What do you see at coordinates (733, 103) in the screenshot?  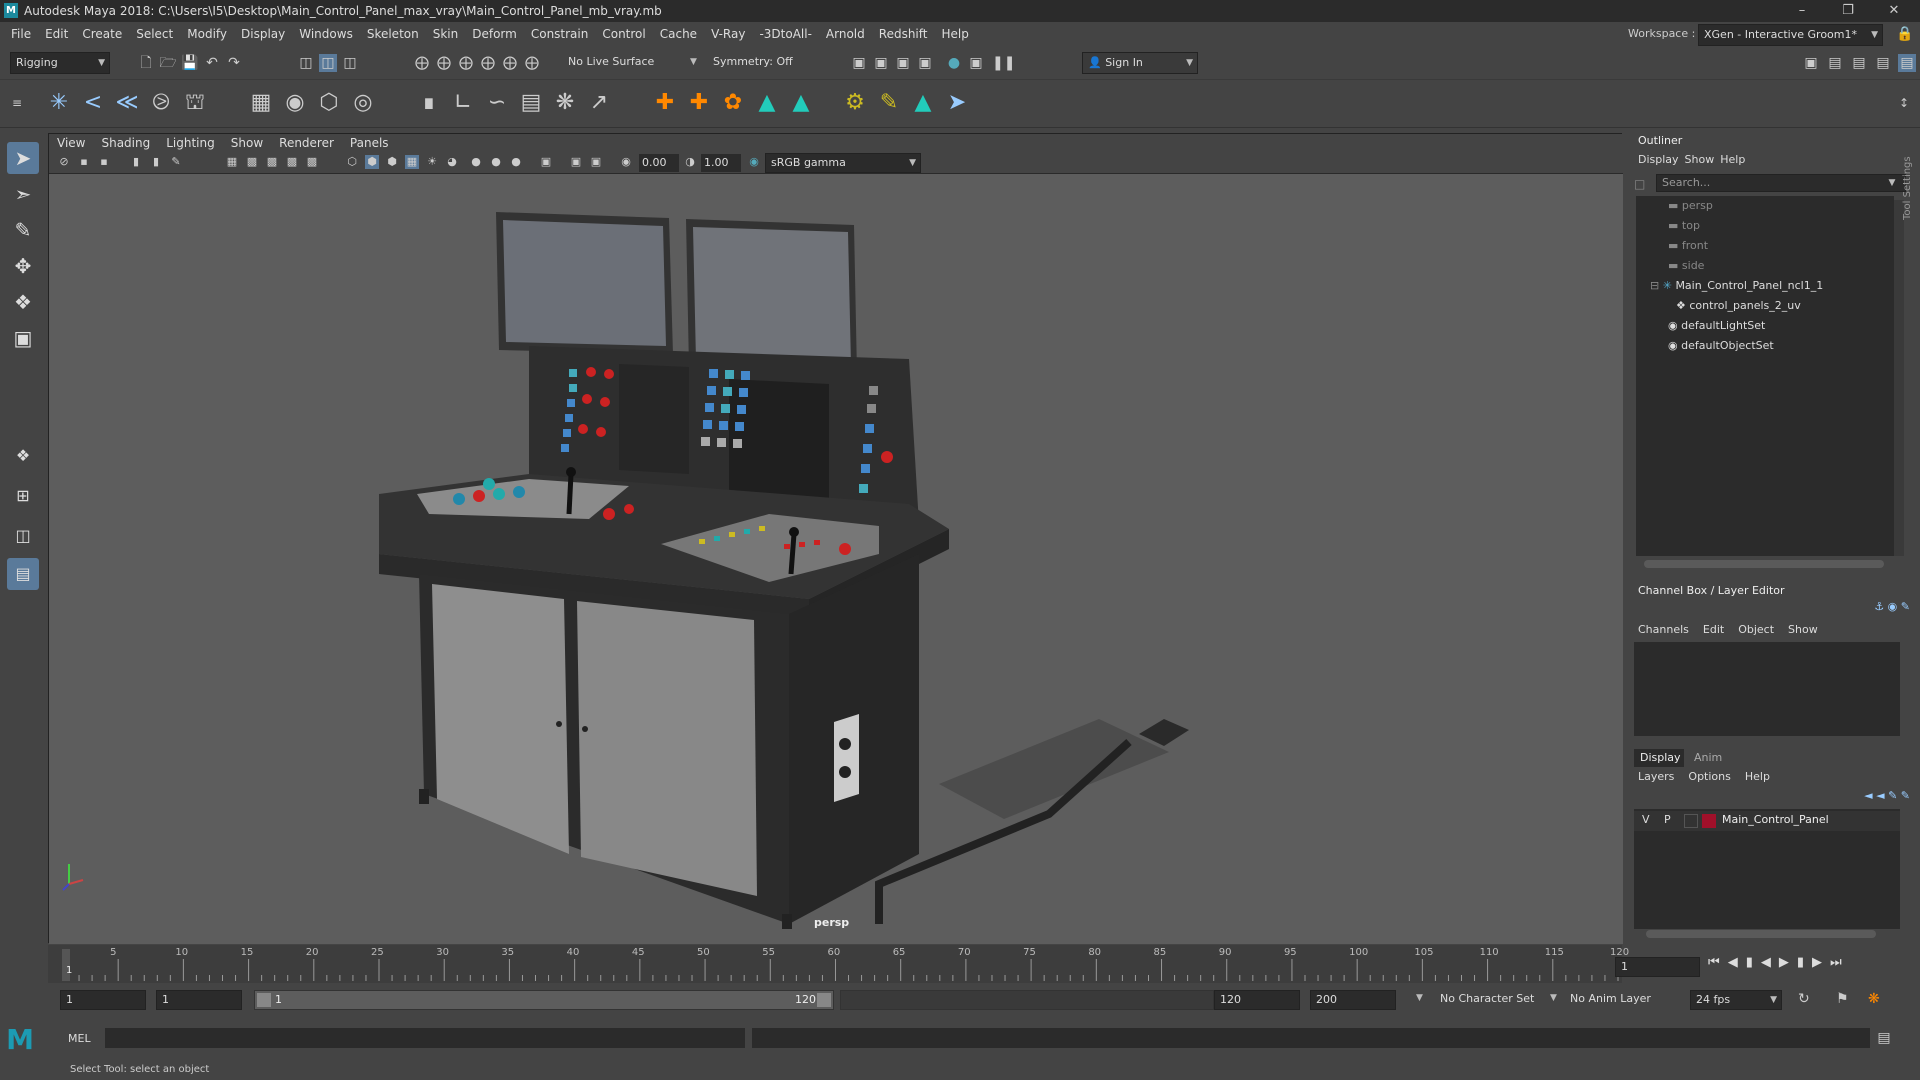 I see `orient-constraint-icon: ✿` at bounding box center [733, 103].